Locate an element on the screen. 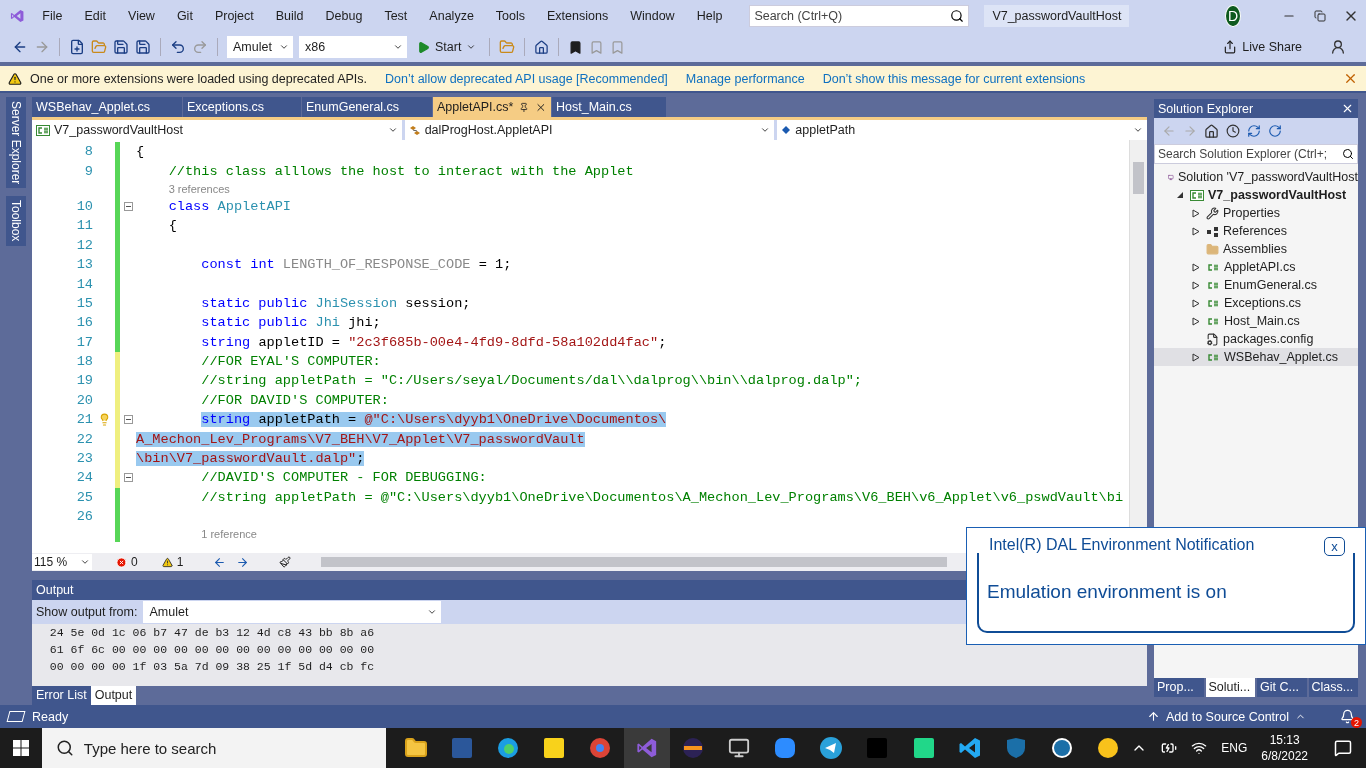 The image size is (1366, 768). menu-item: View is located at coordinates (141, 16).